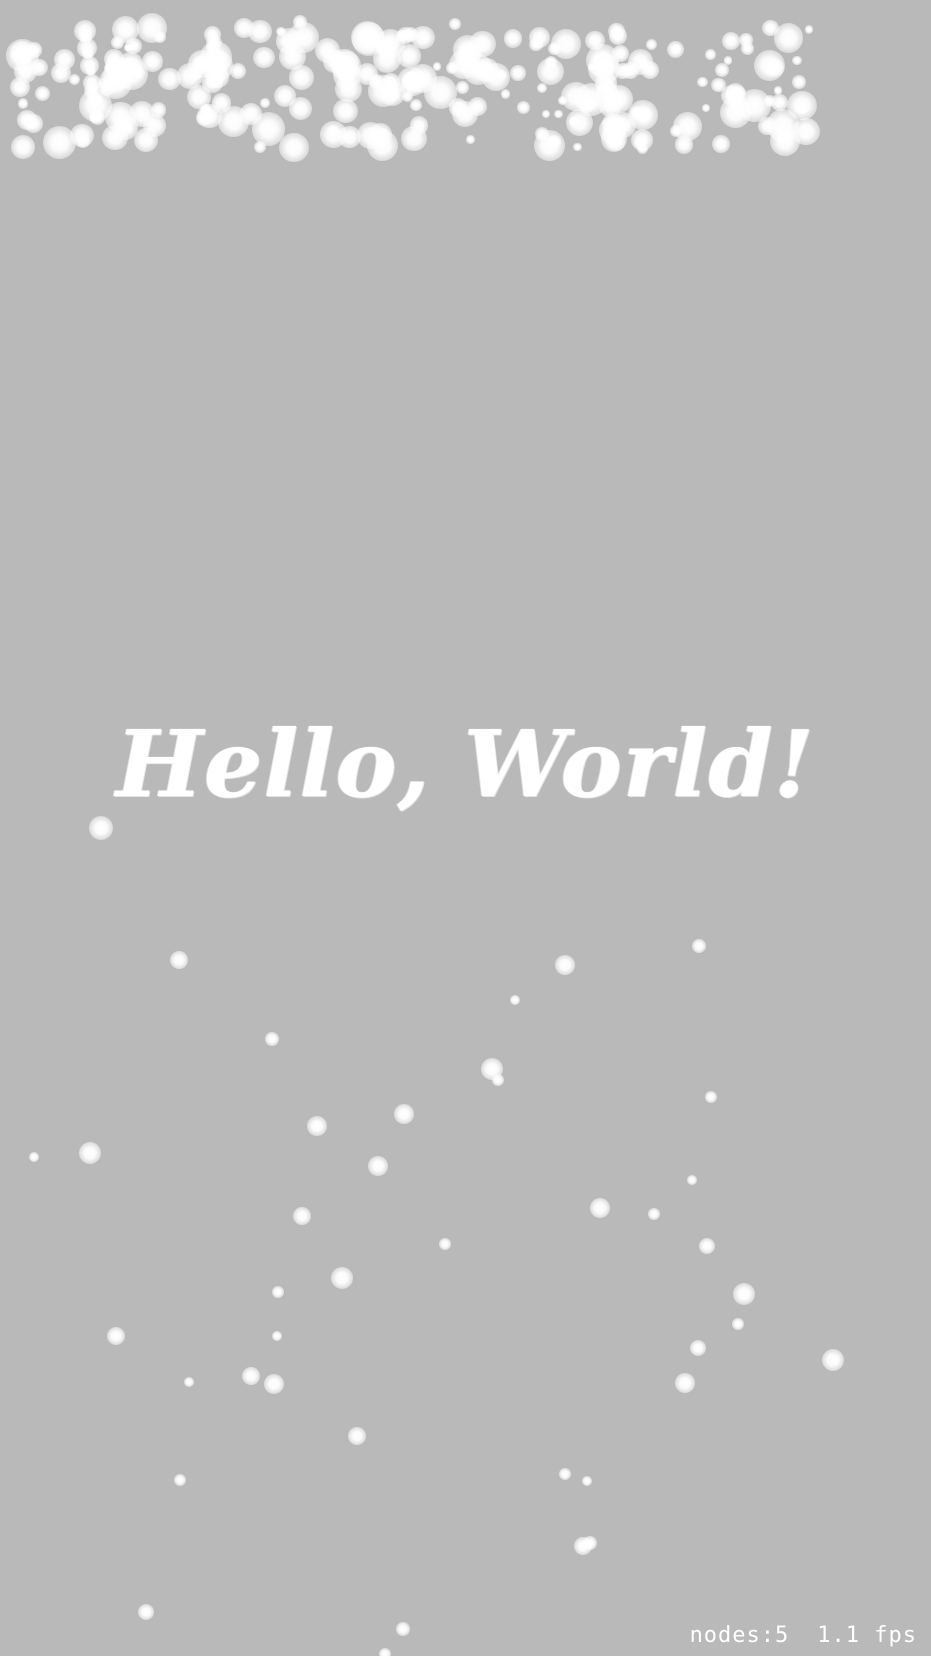 The image size is (931, 1656). Describe the element at coordinates (739, 1635) in the screenshot. I see `node-count-label: nodes:5` at that location.